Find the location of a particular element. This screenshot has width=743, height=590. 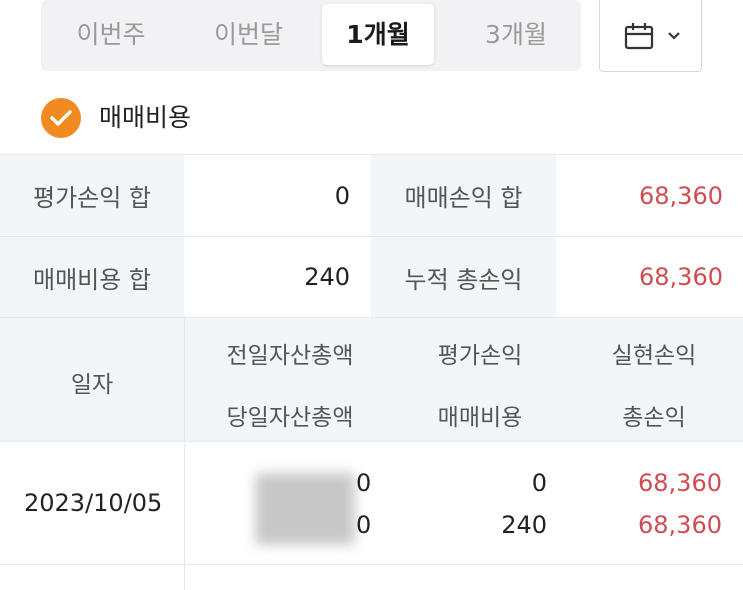

period-selector: 이번주 이번달 1개월 3개월 is located at coordinates (311, 35).